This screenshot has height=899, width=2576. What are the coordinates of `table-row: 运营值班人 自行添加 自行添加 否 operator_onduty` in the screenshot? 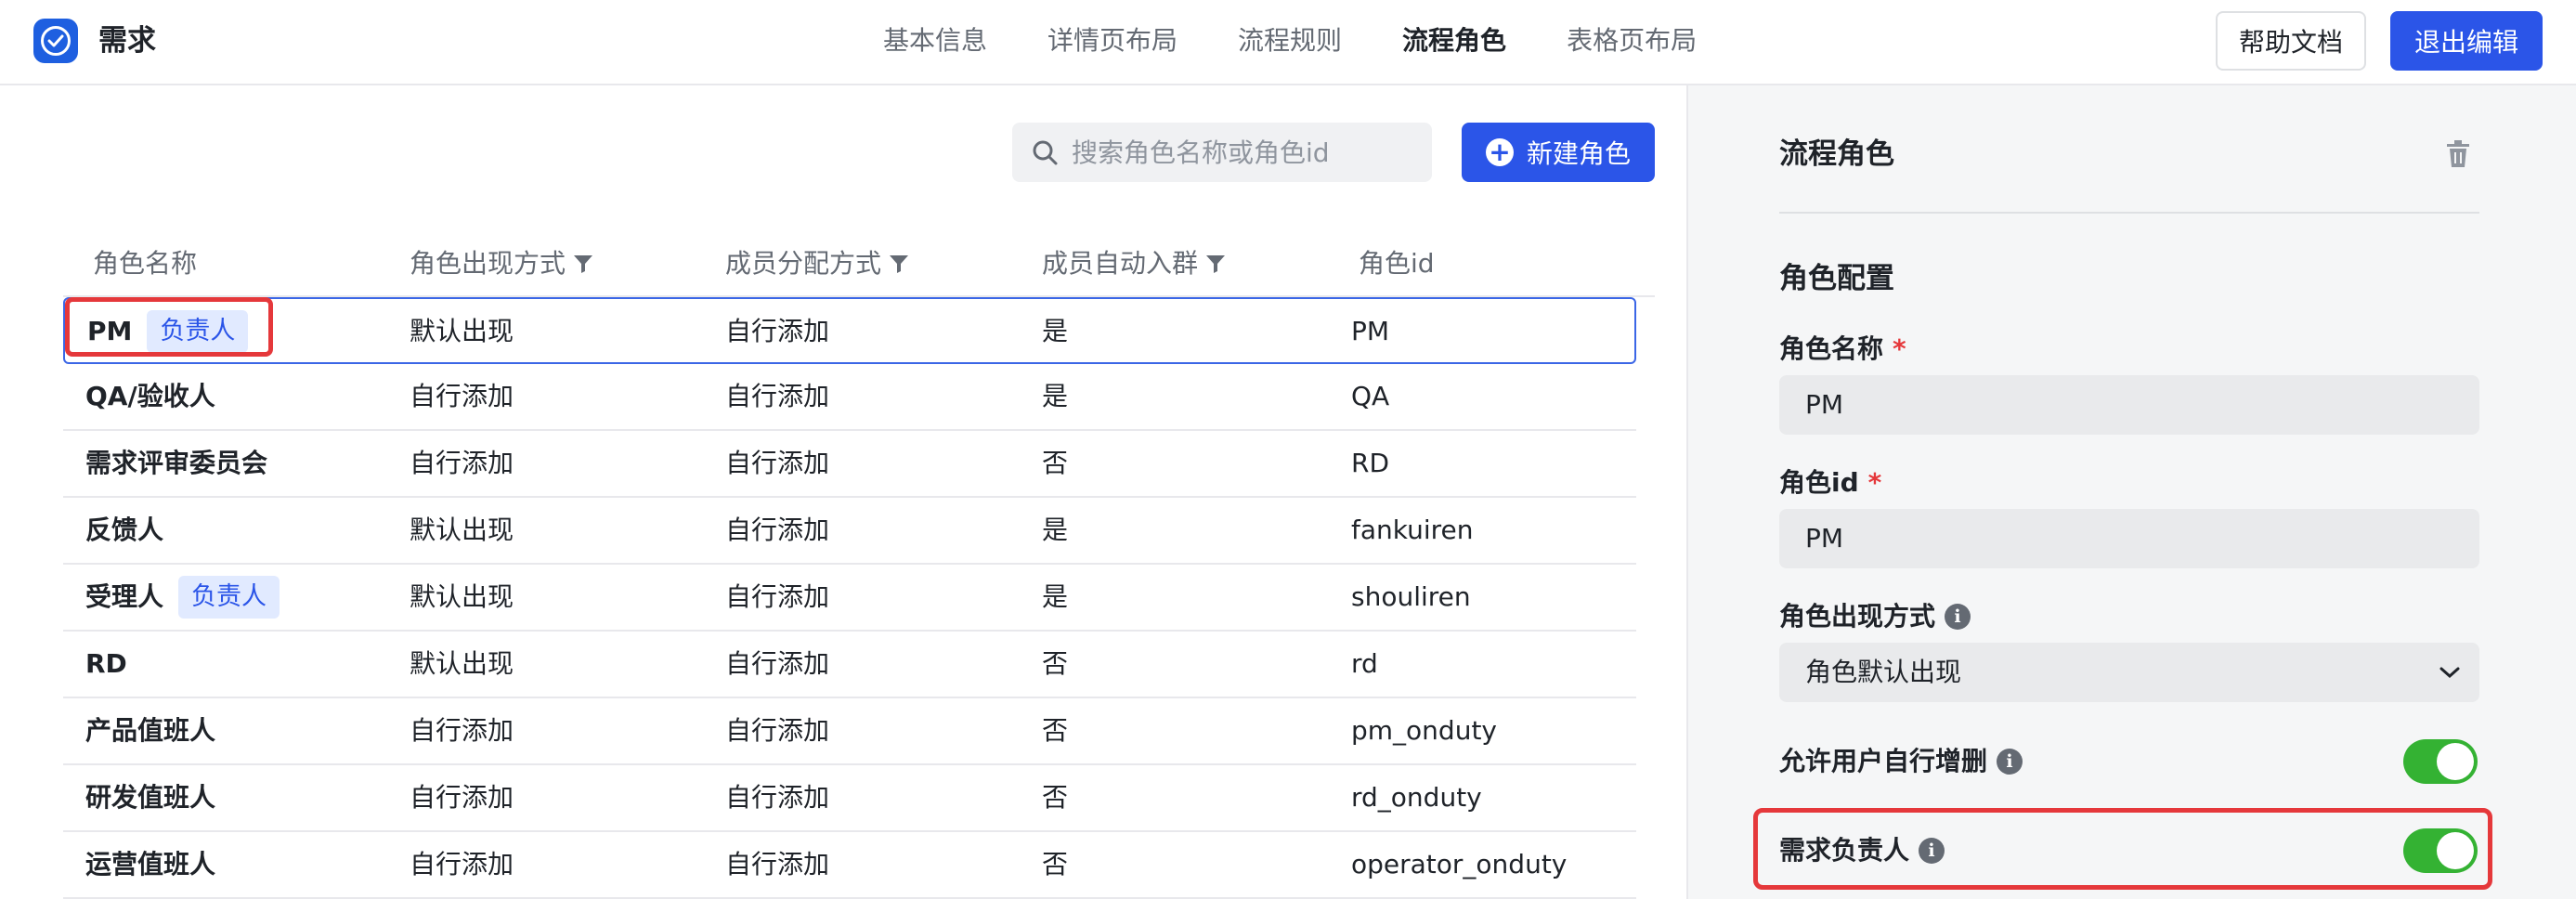 It's located at (849, 865).